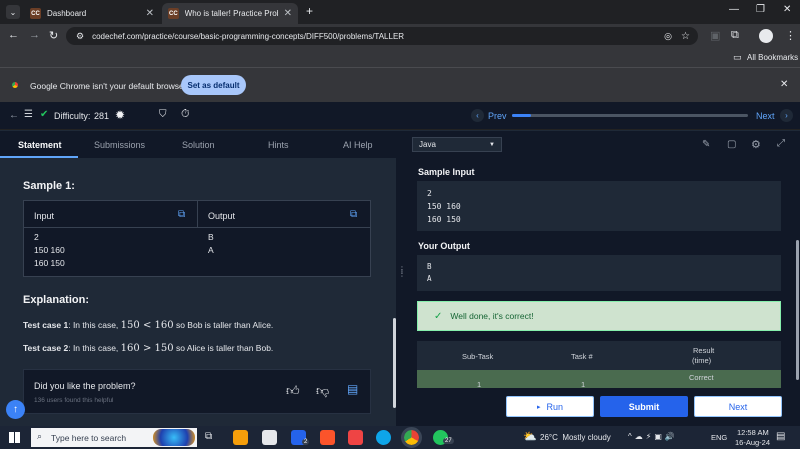 The width and height of the screenshot is (800, 449). What do you see at coordinates (780, 436) in the screenshot?
I see `notification-icon: ▤` at bounding box center [780, 436].